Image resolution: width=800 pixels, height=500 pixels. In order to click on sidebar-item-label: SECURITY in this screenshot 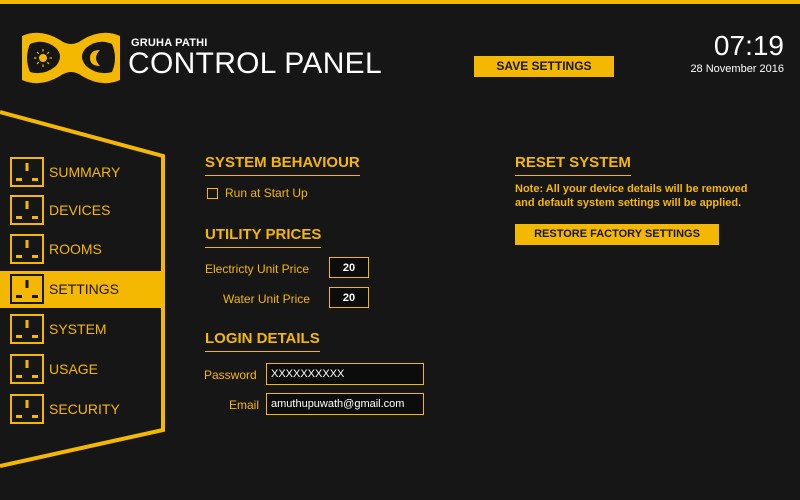, I will do `click(84, 409)`.